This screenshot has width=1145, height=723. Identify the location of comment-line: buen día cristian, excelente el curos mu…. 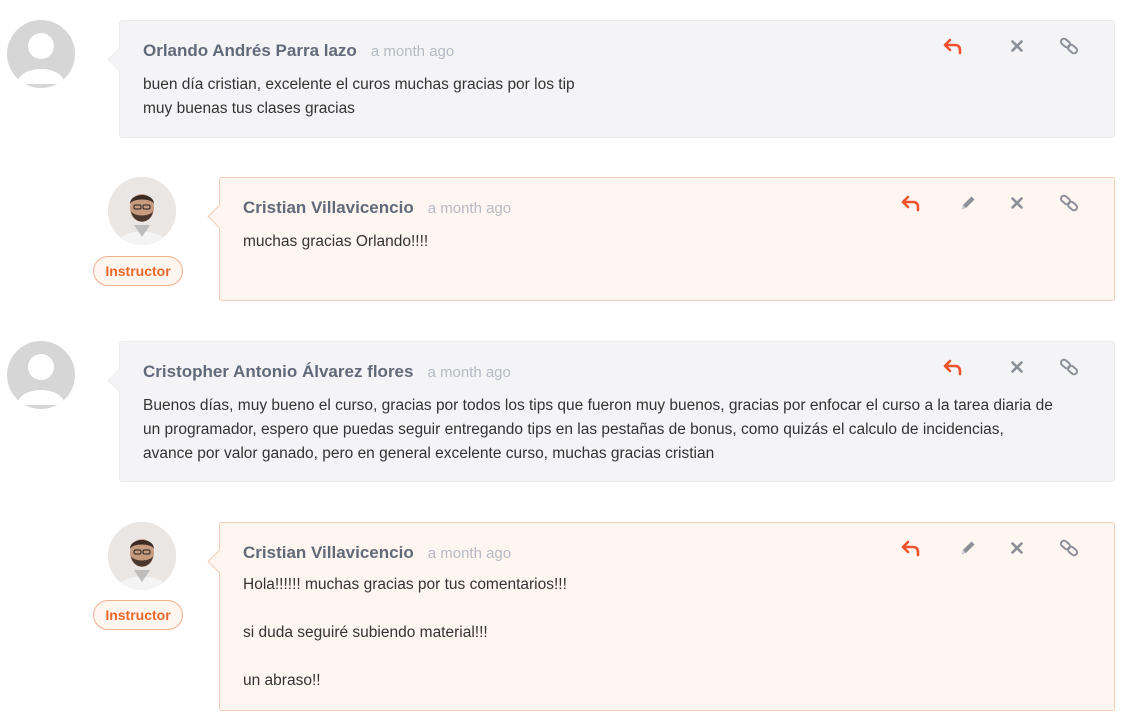
(359, 84).